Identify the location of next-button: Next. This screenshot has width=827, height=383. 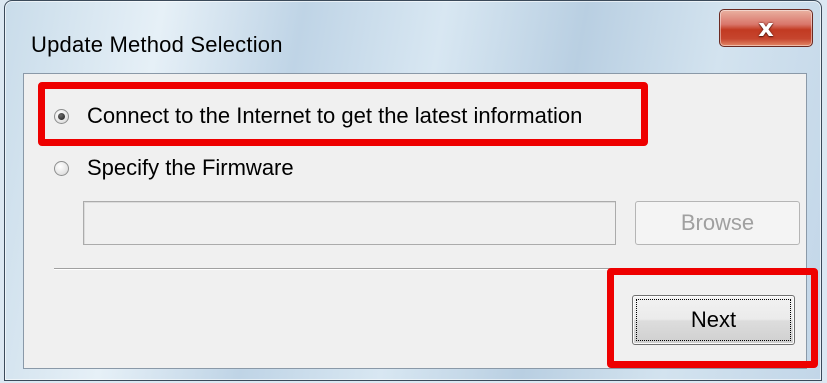
(713, 320).